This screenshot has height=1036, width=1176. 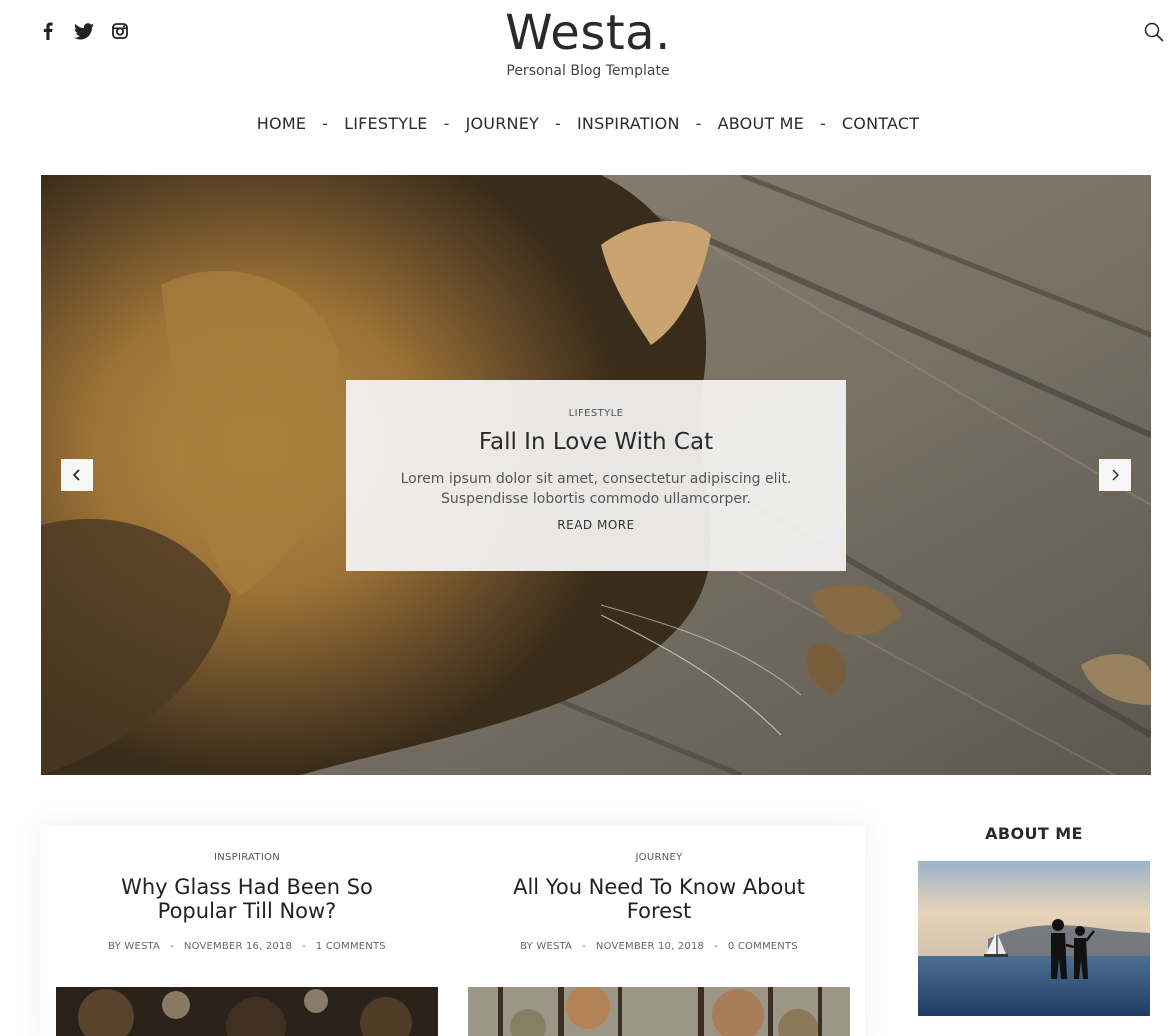 What do you see at coordinates (588, 33) in the screenshot?
I see `site-title: Westa.` at bounding box center [588, 33].